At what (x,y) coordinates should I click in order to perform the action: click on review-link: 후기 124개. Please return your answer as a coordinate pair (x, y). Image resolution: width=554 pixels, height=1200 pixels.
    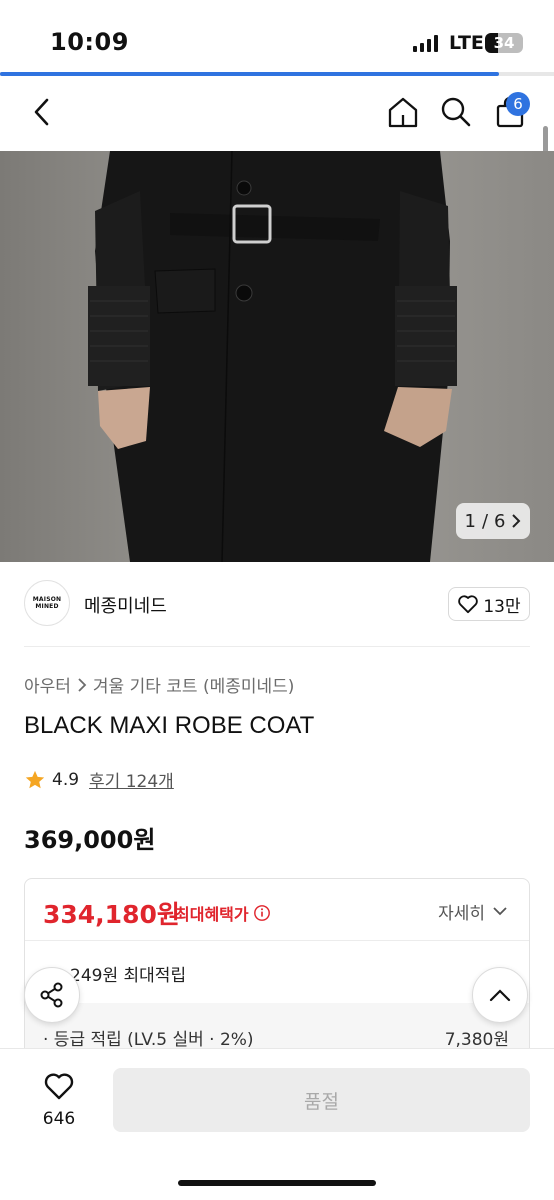
    Looking at the image, I should click on (131, 779).